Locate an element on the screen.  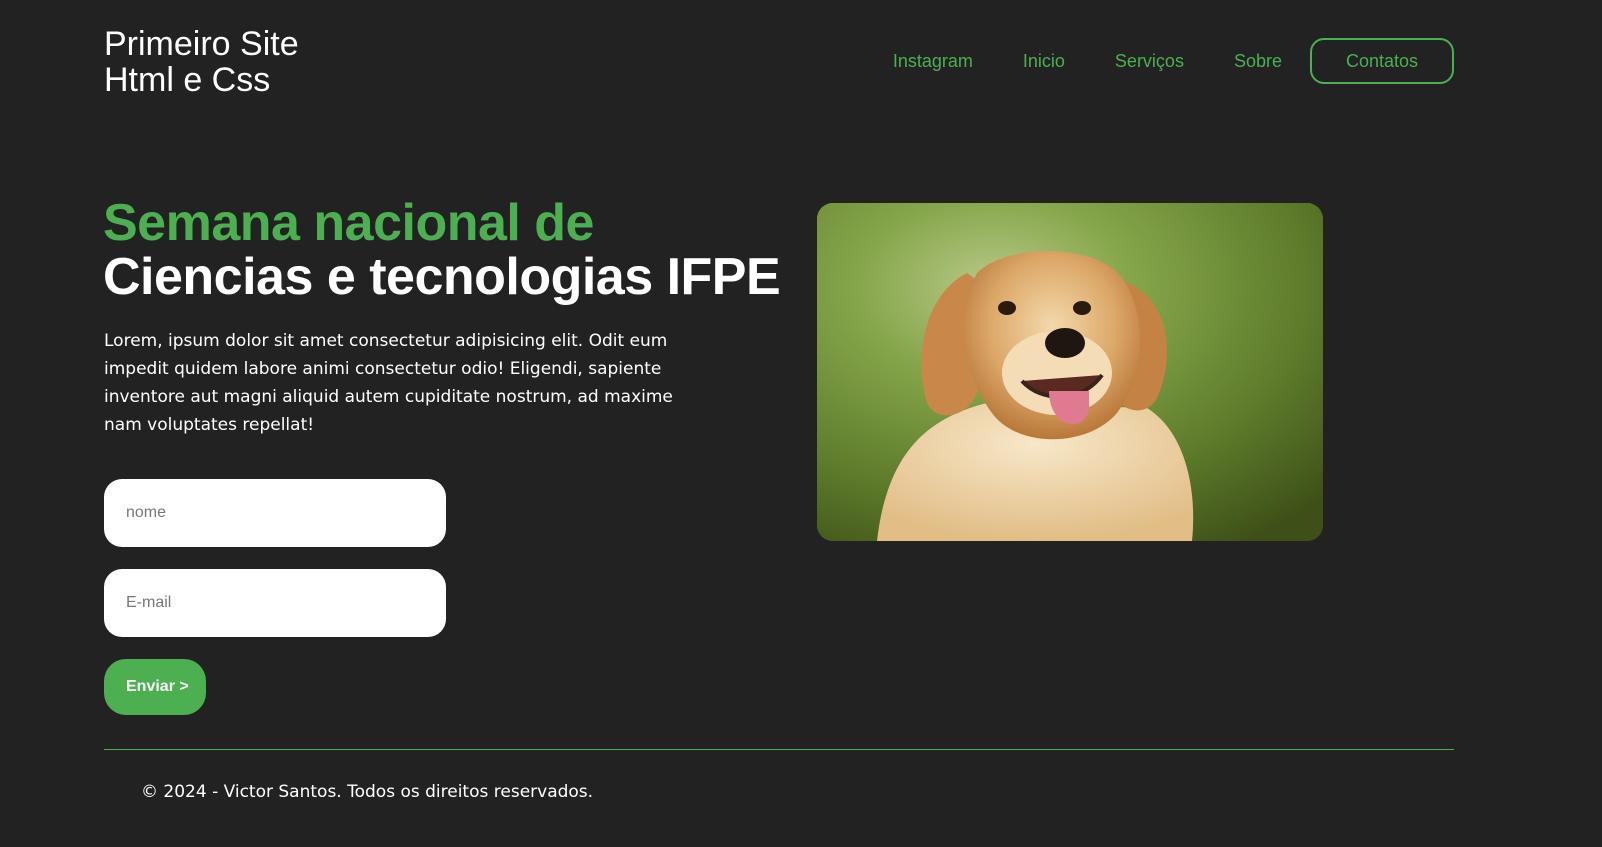
main-nav: Instagram Inicio Serviços Sobre Contatos is located at coordinates (1148, 61).